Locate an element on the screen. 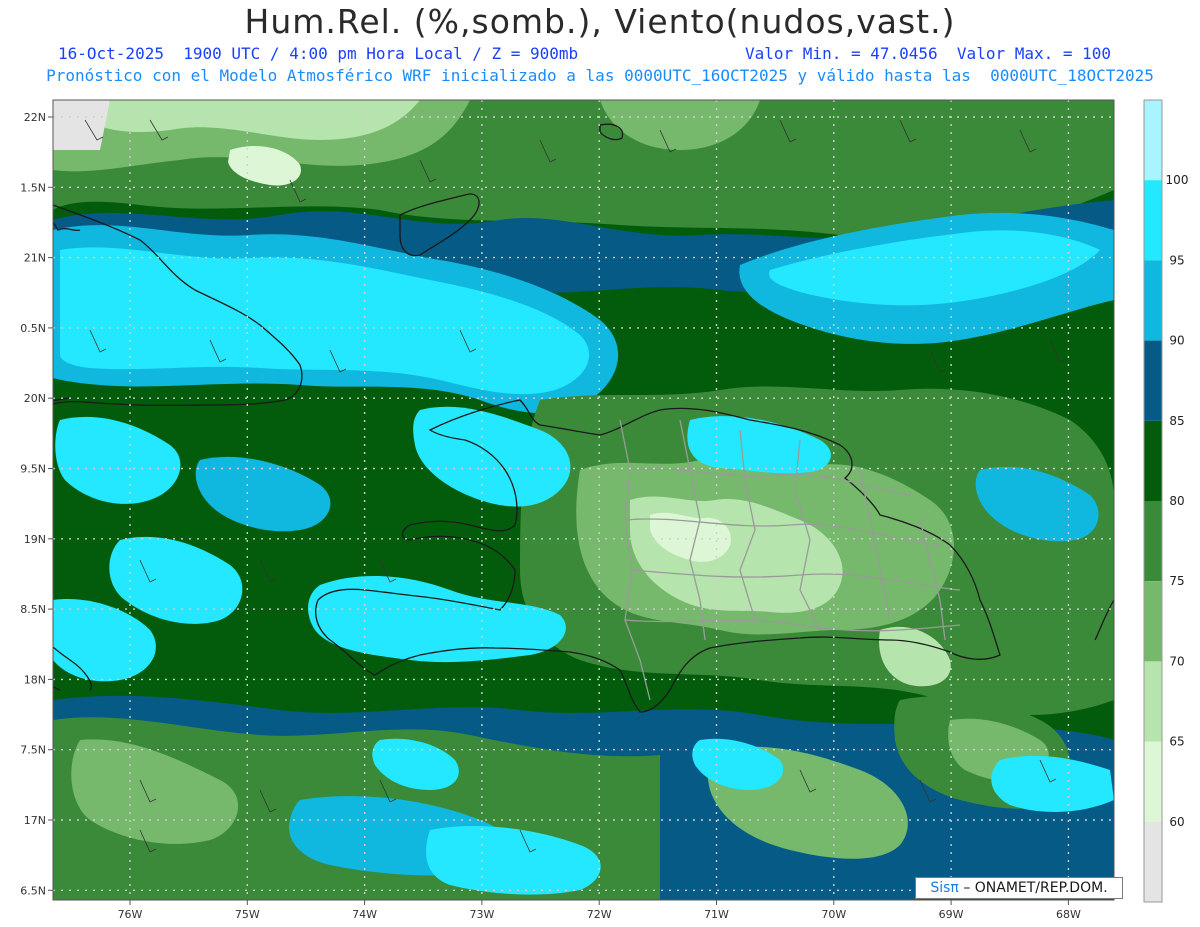 The height and width of the screenshot is (927, 1200). lat-label: 17N is located at coordinates (35, 820).